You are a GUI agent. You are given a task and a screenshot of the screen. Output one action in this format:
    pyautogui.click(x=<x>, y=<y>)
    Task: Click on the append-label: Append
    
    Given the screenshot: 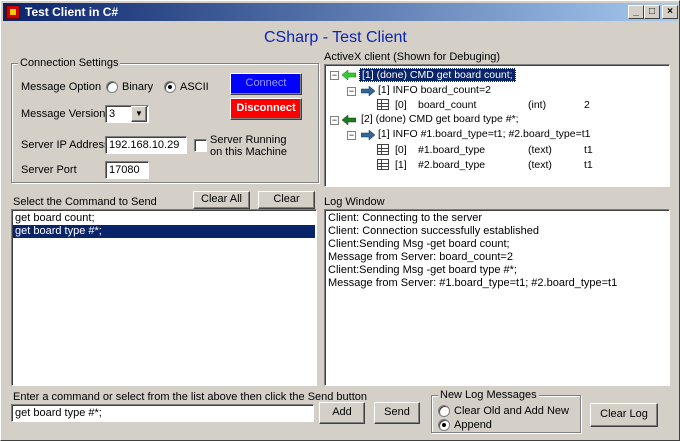 What is the action you would take?
    pyautogui.click(x=473, y=425)
    